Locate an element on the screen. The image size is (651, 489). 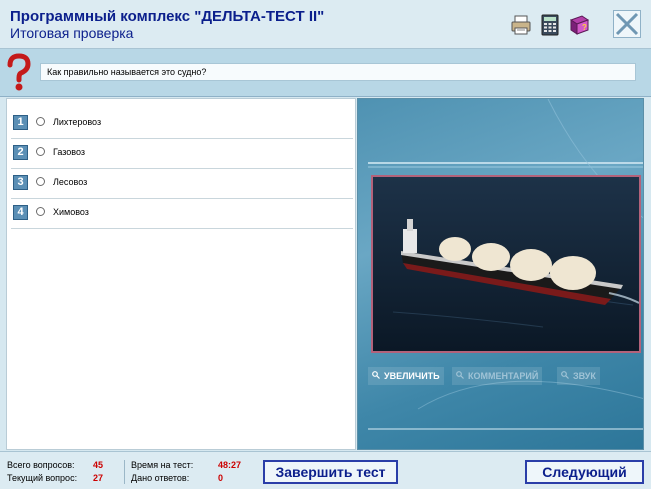
app-subtitle: Итоговая проверка is located at coordinates (72, 33).